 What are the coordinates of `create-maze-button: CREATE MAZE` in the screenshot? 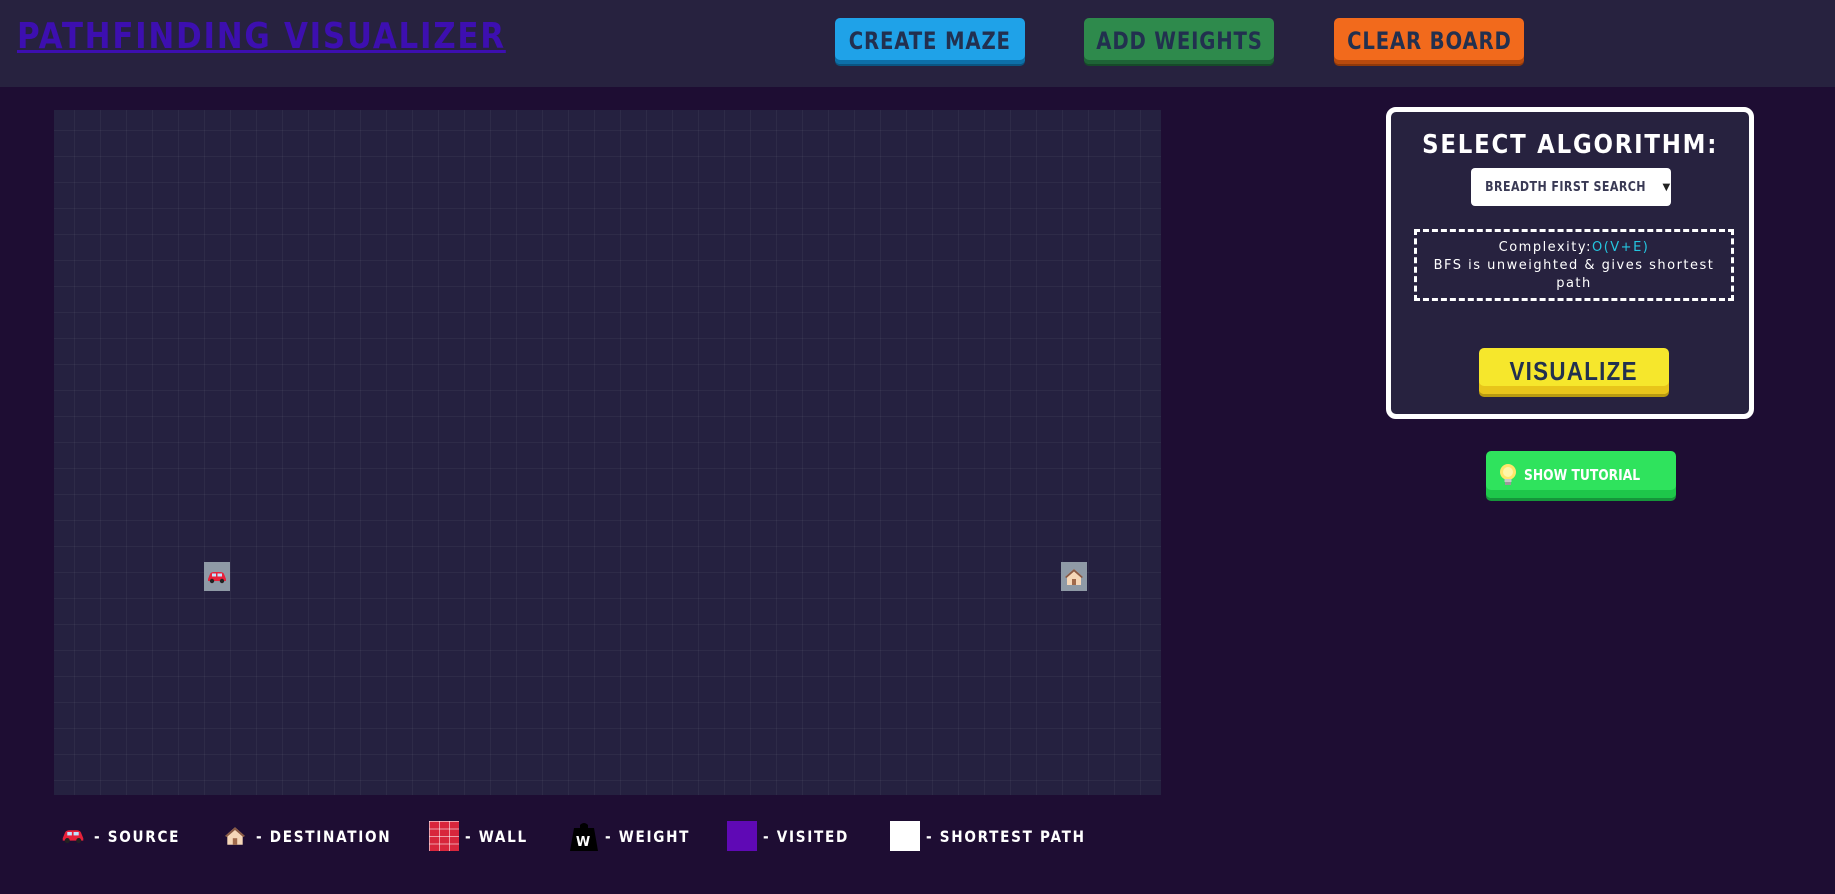 It's located at (930, 41).